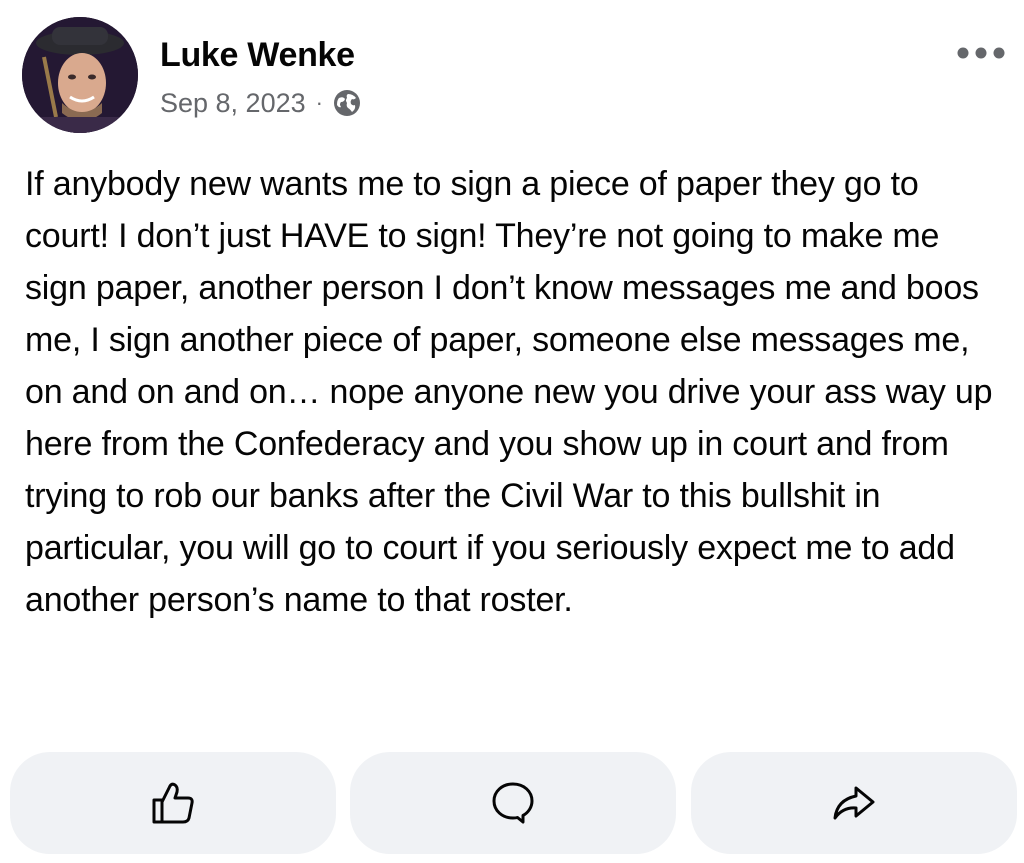 The height and width of the screenshot is (863, 1024). I want to click on action-bar, so click(512, 803).